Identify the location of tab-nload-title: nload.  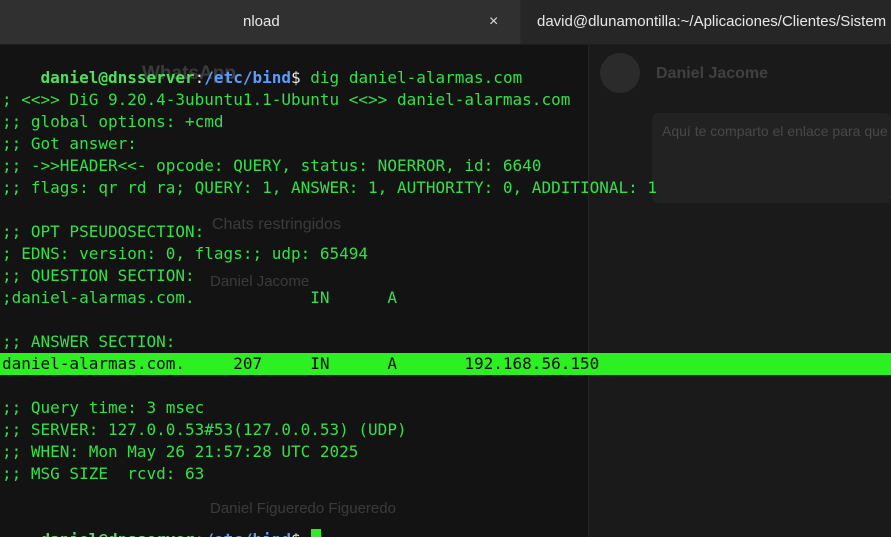
(261, 21).